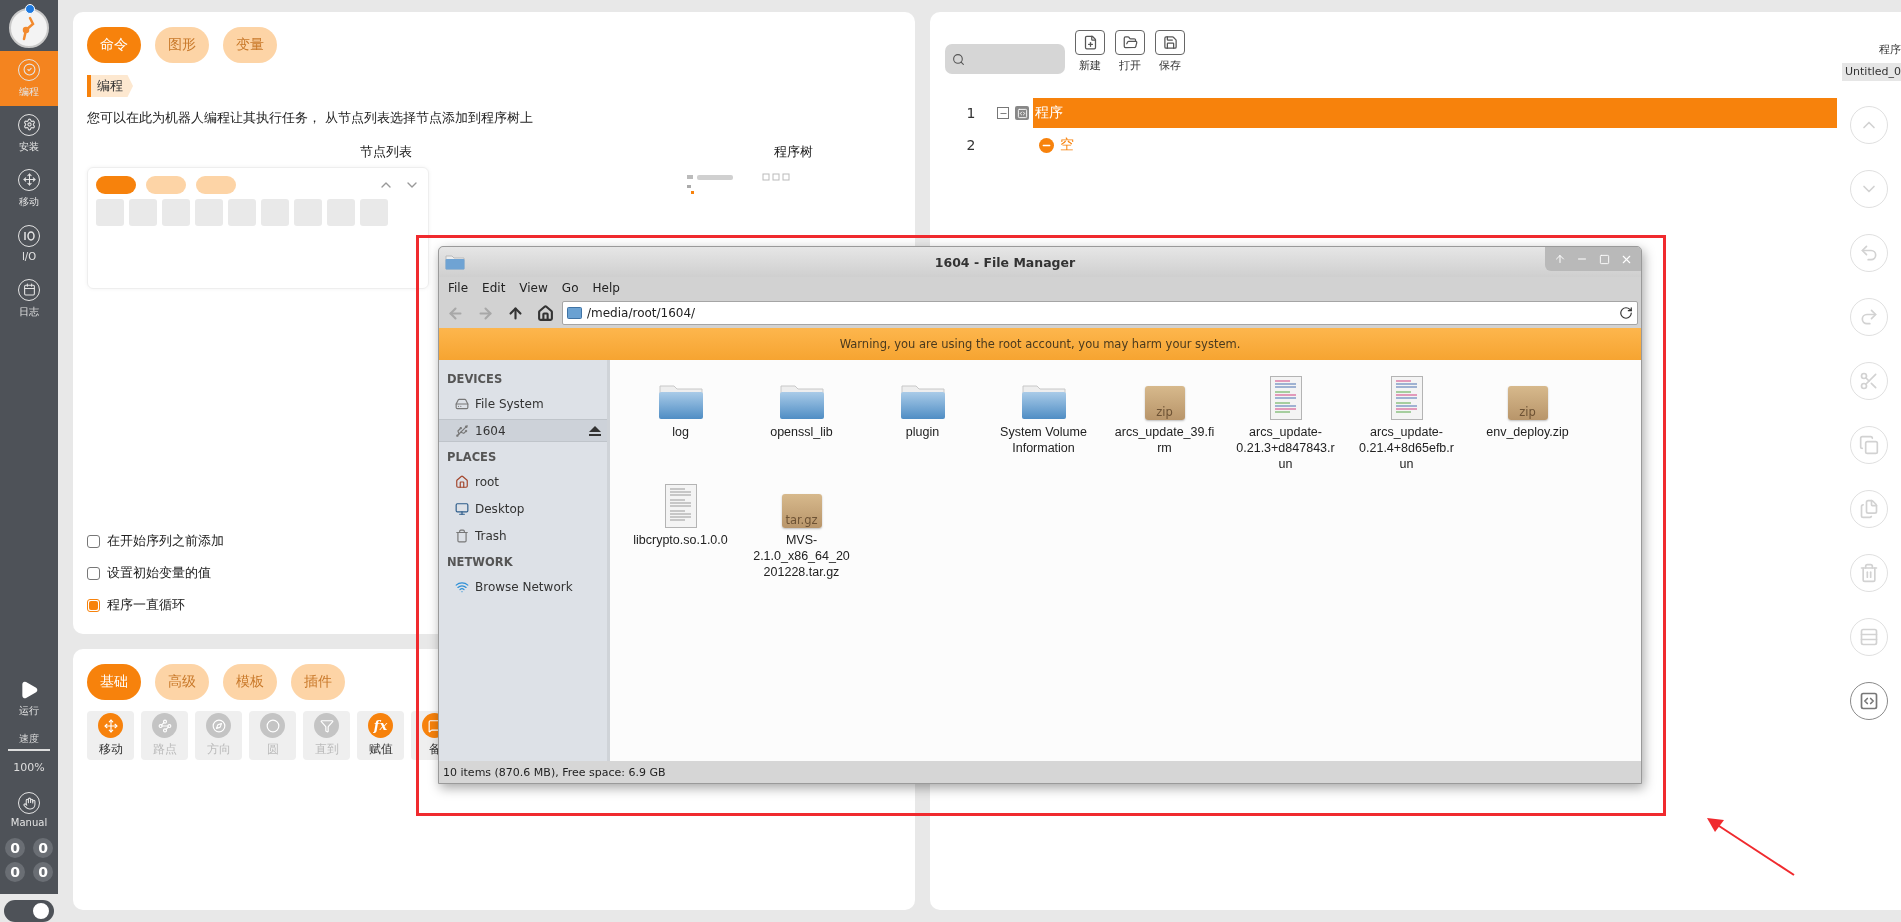 The image size is (1901, 922). I want to click on copy-icon, so click(1869, 445).